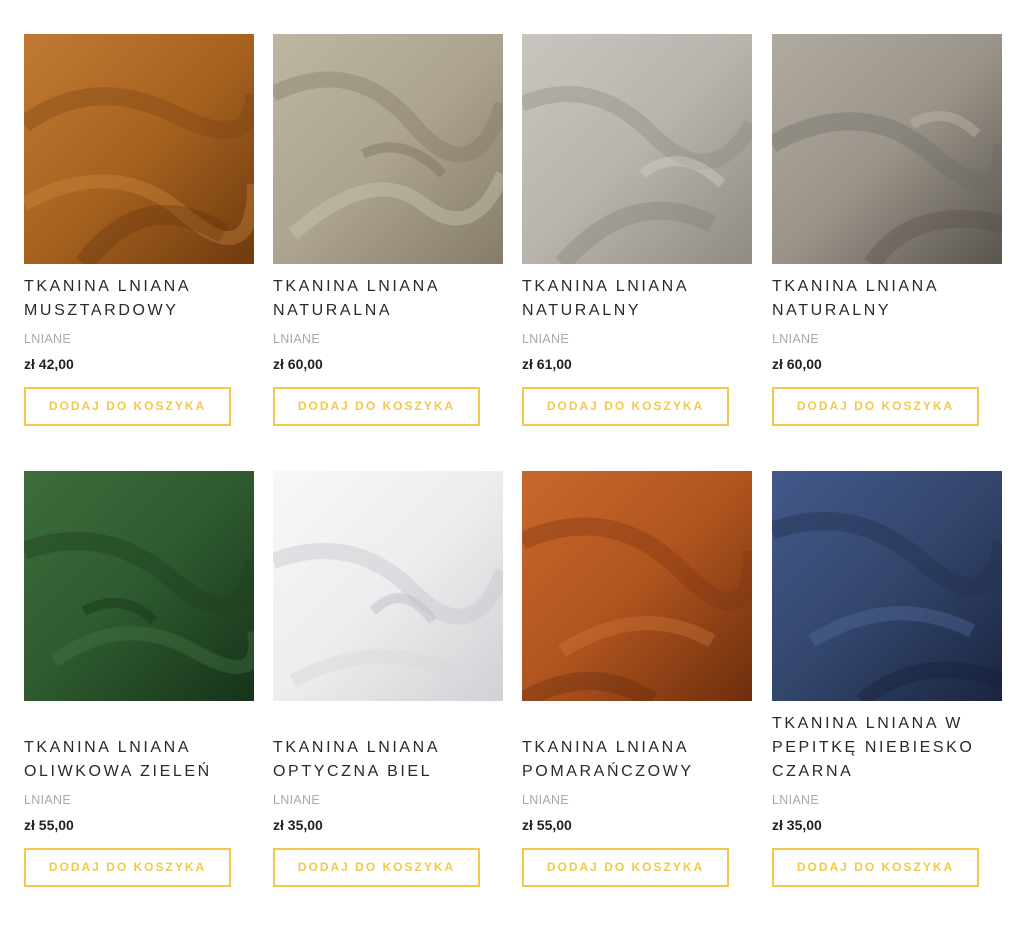 The image size is (1024, 937). Describe the element at coordinates (139, 760) in the screenshot. I see `product-title: TKANINA LNIANA OLIWKOWA ZIELEŃ` at that location.